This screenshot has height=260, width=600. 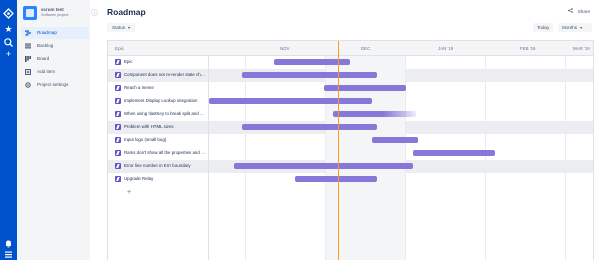 What do you see at coordinates (165, 61) in the screenshot?
I see `epic-label: Epic` at bounding box center [165, 61].